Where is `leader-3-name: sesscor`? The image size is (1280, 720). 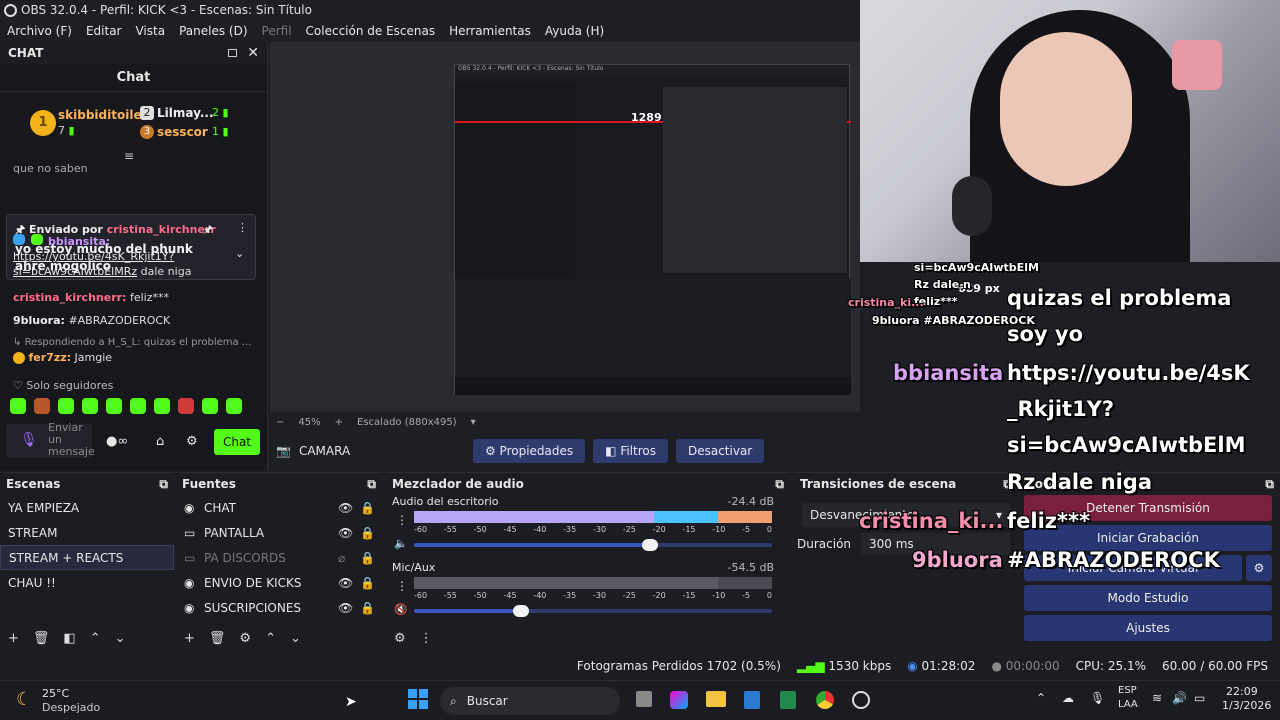
leader-3-name: sesscor is located at coordinates (182, 132).